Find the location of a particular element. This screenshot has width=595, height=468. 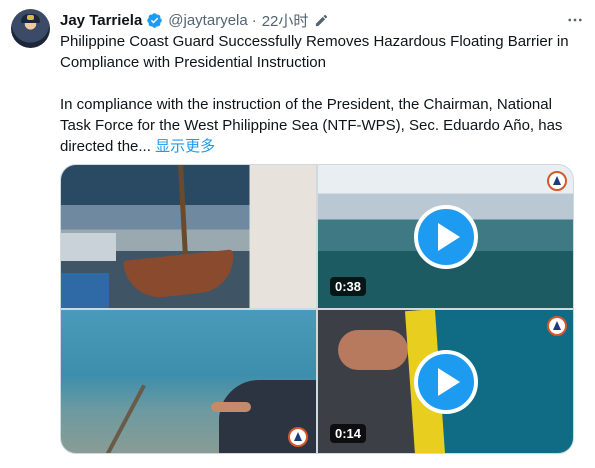

show-more-link: 显示更多 is located at coordinates (185, 146).